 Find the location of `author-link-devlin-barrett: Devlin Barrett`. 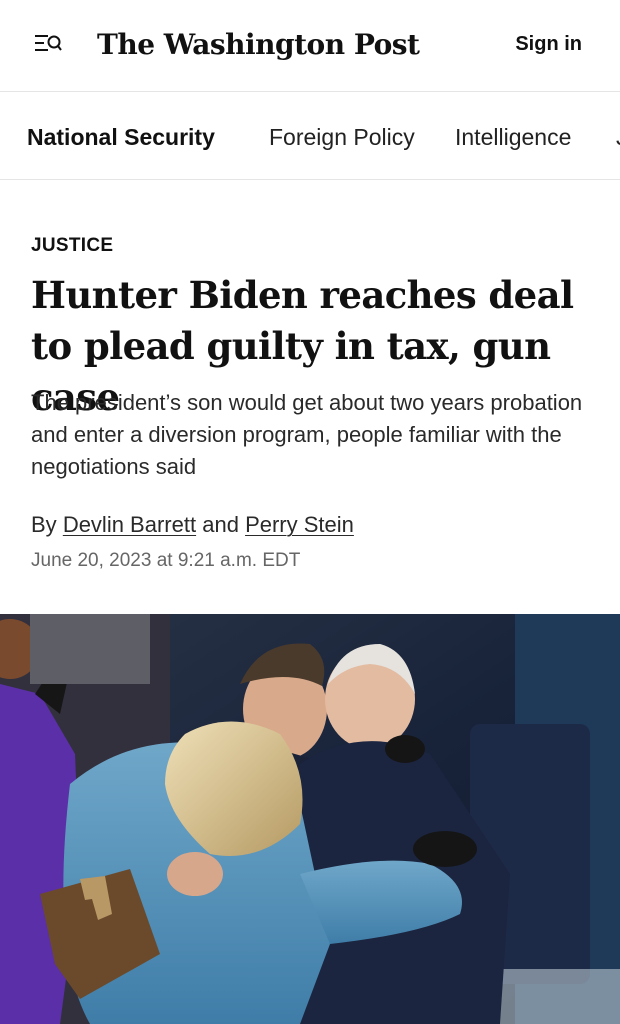

author-link-devlin-barrett: Devlin Barrett is located at coordinates (129, 524).